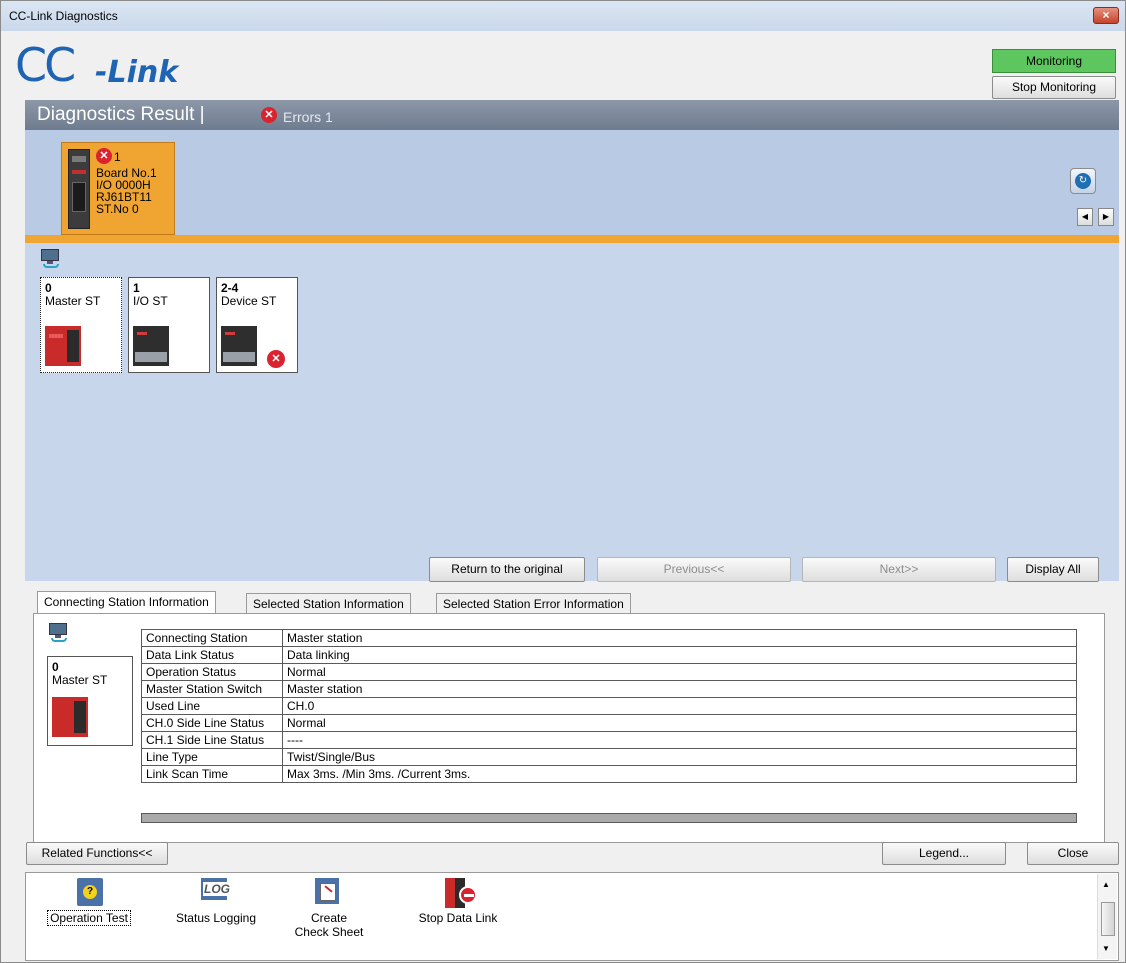 The image size is (1126, 963). I want to click on window-close-button: ×, so click(1106, 15).